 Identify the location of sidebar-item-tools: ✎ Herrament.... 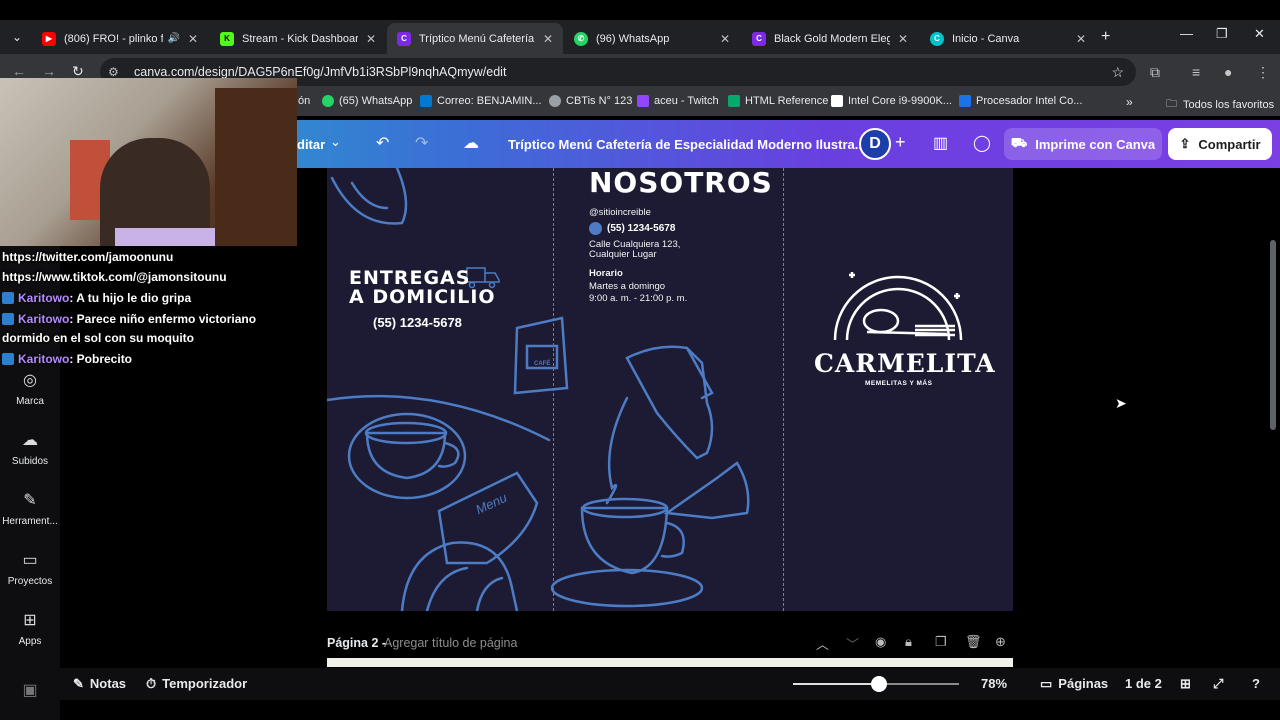
(30, 508).